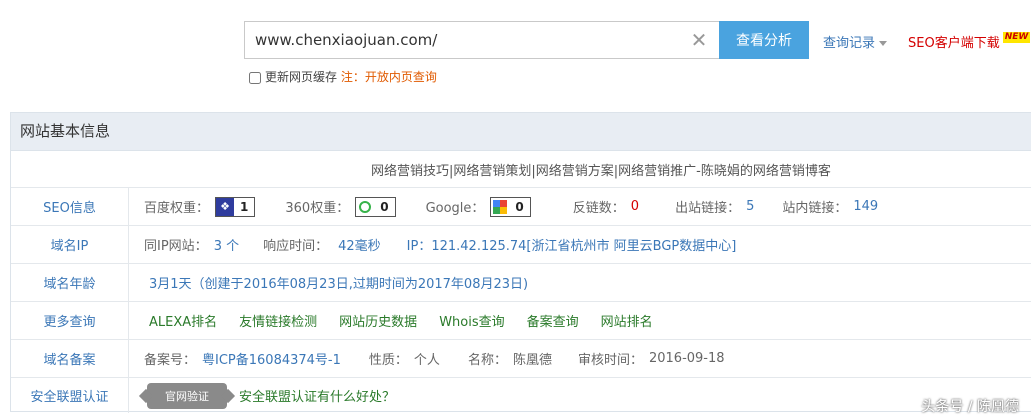 The width and height of the screenshot is (1031, 420). Describe the element at coordinates (301, 77) in the screenshot. I see `update-cache-label: 更新网页缓存` at that location.